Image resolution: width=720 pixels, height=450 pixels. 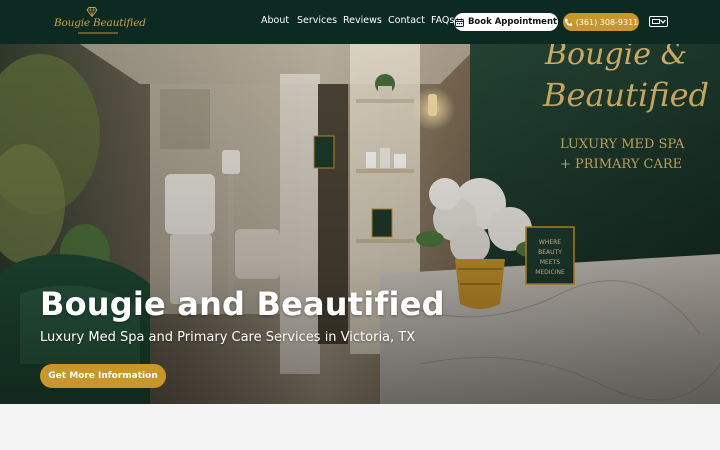 I want to click on calendar-icon, so click(x=459, y=22).